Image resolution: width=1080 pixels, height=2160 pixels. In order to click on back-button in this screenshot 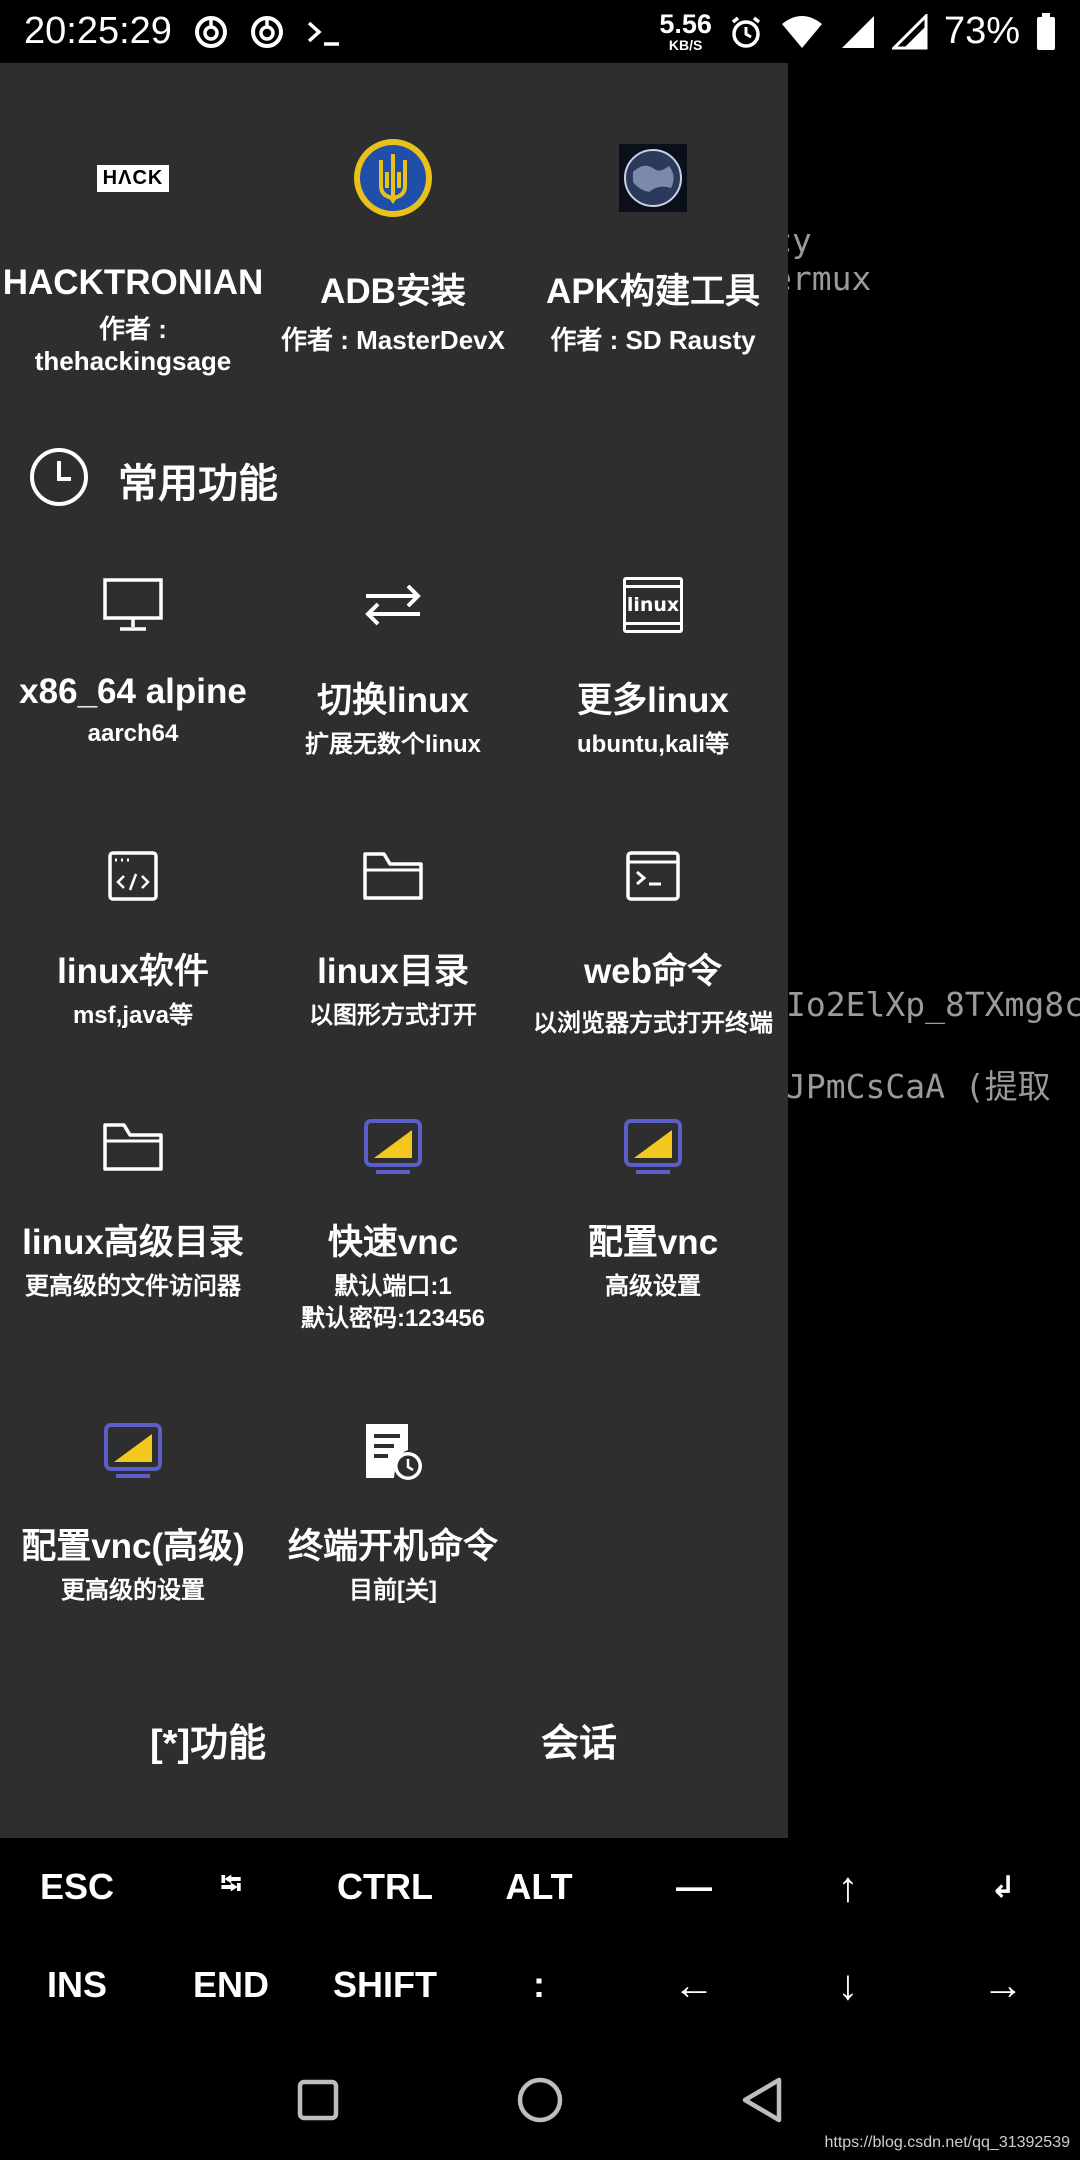, I will do `click(762, 2100)`.